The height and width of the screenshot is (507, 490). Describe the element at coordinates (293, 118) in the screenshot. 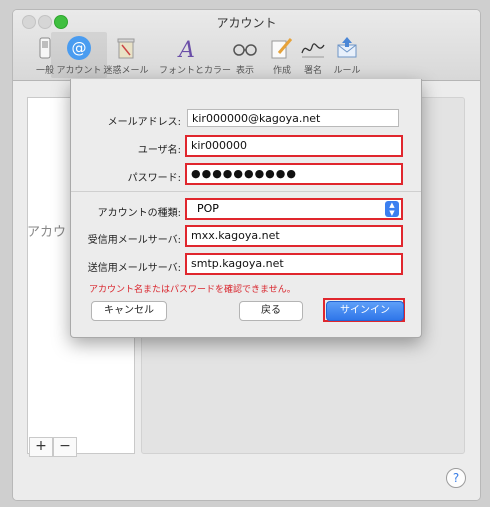

I see `email-field: kir000000@kagoya.net` at that location.